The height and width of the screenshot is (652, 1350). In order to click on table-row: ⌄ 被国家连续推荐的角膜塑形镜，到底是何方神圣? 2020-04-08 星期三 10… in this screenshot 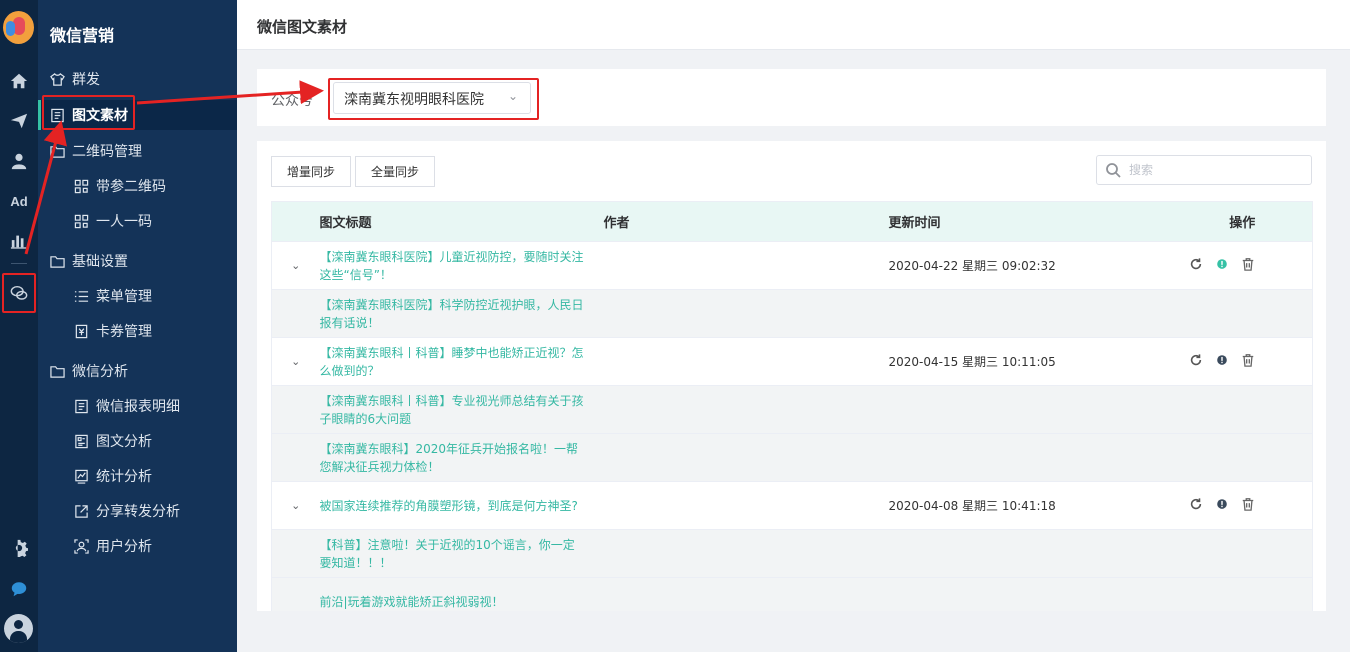, I will do `click(792, 505)`.